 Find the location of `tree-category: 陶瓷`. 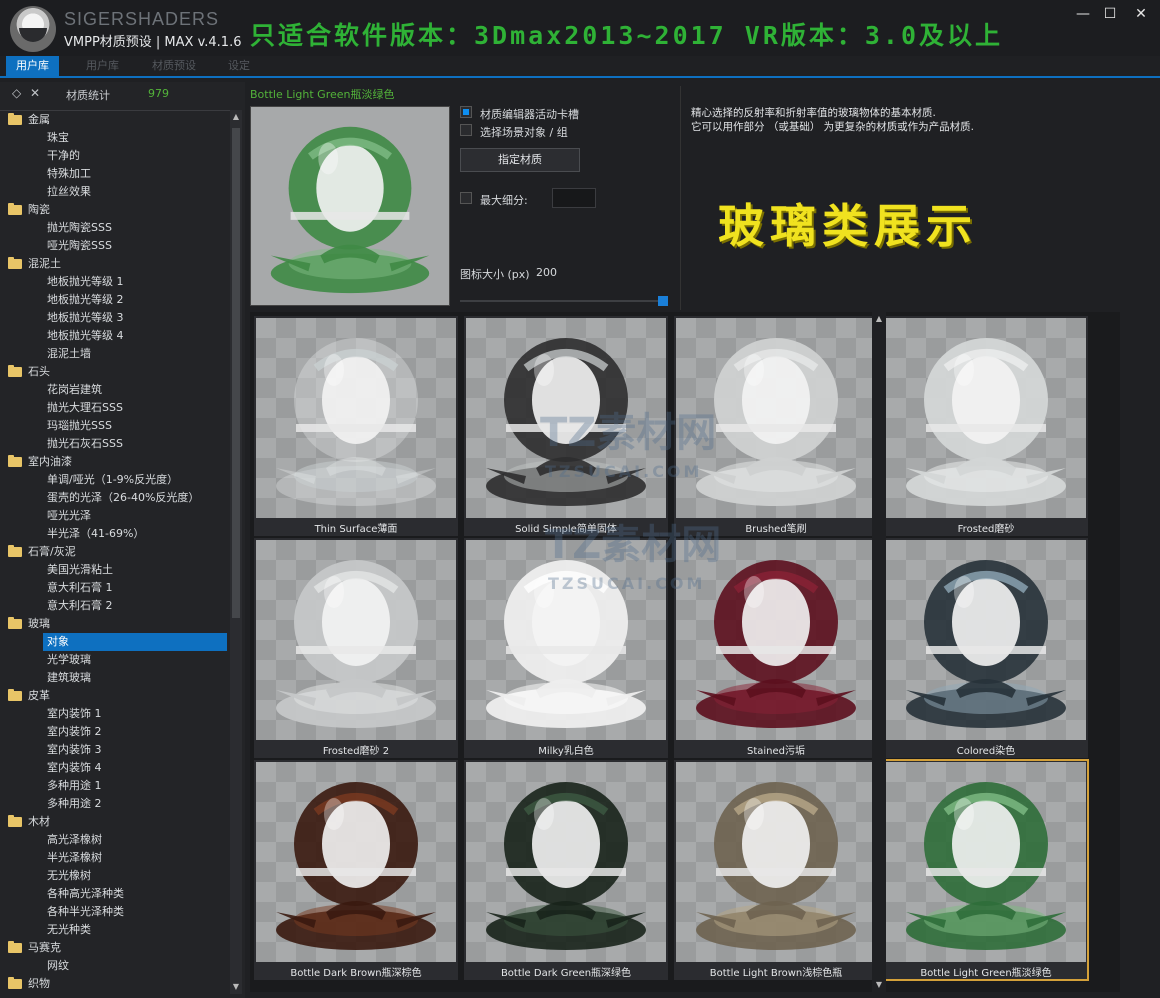

tree-category: 陶瓷 is located at coordinates (115, 210).